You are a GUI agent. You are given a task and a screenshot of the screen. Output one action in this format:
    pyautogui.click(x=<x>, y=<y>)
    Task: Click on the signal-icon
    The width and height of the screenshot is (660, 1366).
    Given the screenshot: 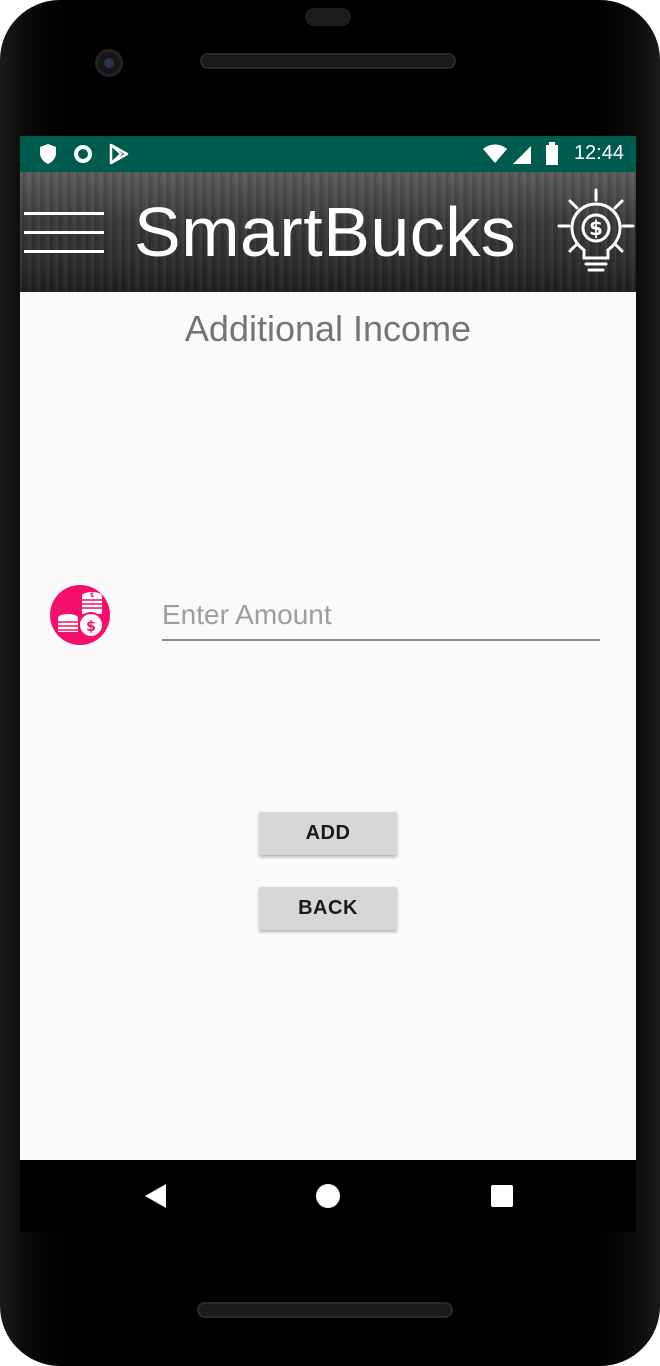 What is the action you would take?
    pyautogui.click(x=522, y=157)
    